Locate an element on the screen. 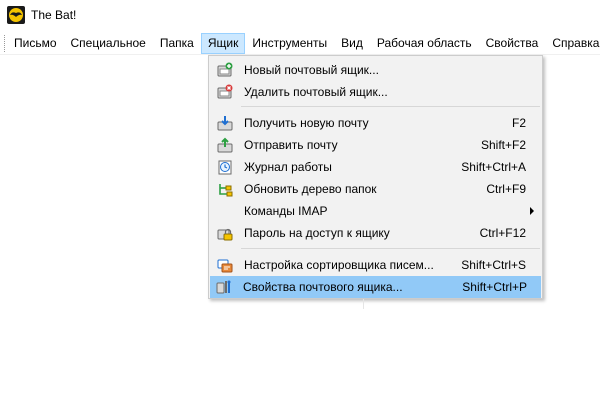  menu-item-mailbox-password: Пароль на доступ к ящику Ctrl+F12 is located at coordinates (375, 233).